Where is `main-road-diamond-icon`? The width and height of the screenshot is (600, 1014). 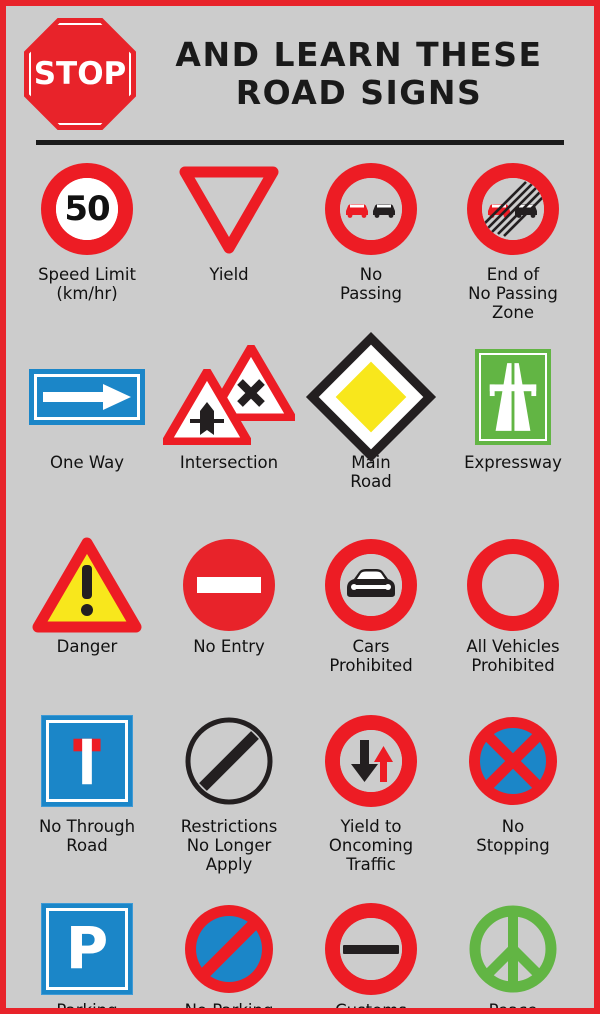 main-road-diamond-icon is located at coordinates (371, 397).